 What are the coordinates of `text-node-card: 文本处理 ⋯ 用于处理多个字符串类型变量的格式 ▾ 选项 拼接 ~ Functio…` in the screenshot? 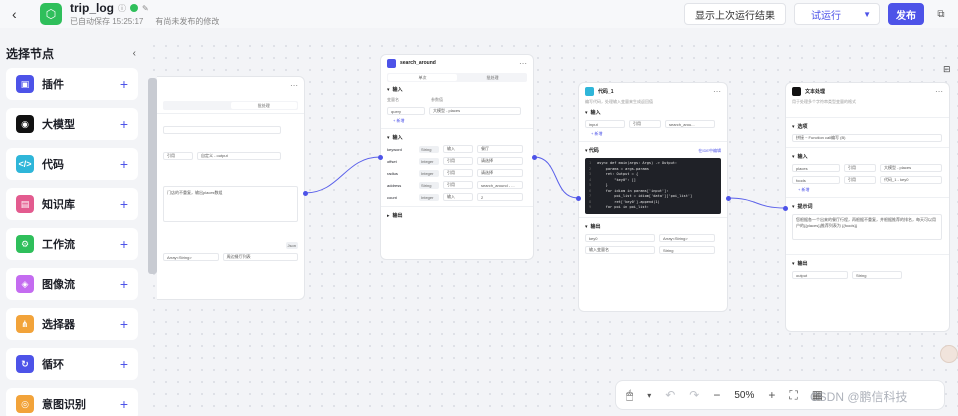 It's located at (867, 207).